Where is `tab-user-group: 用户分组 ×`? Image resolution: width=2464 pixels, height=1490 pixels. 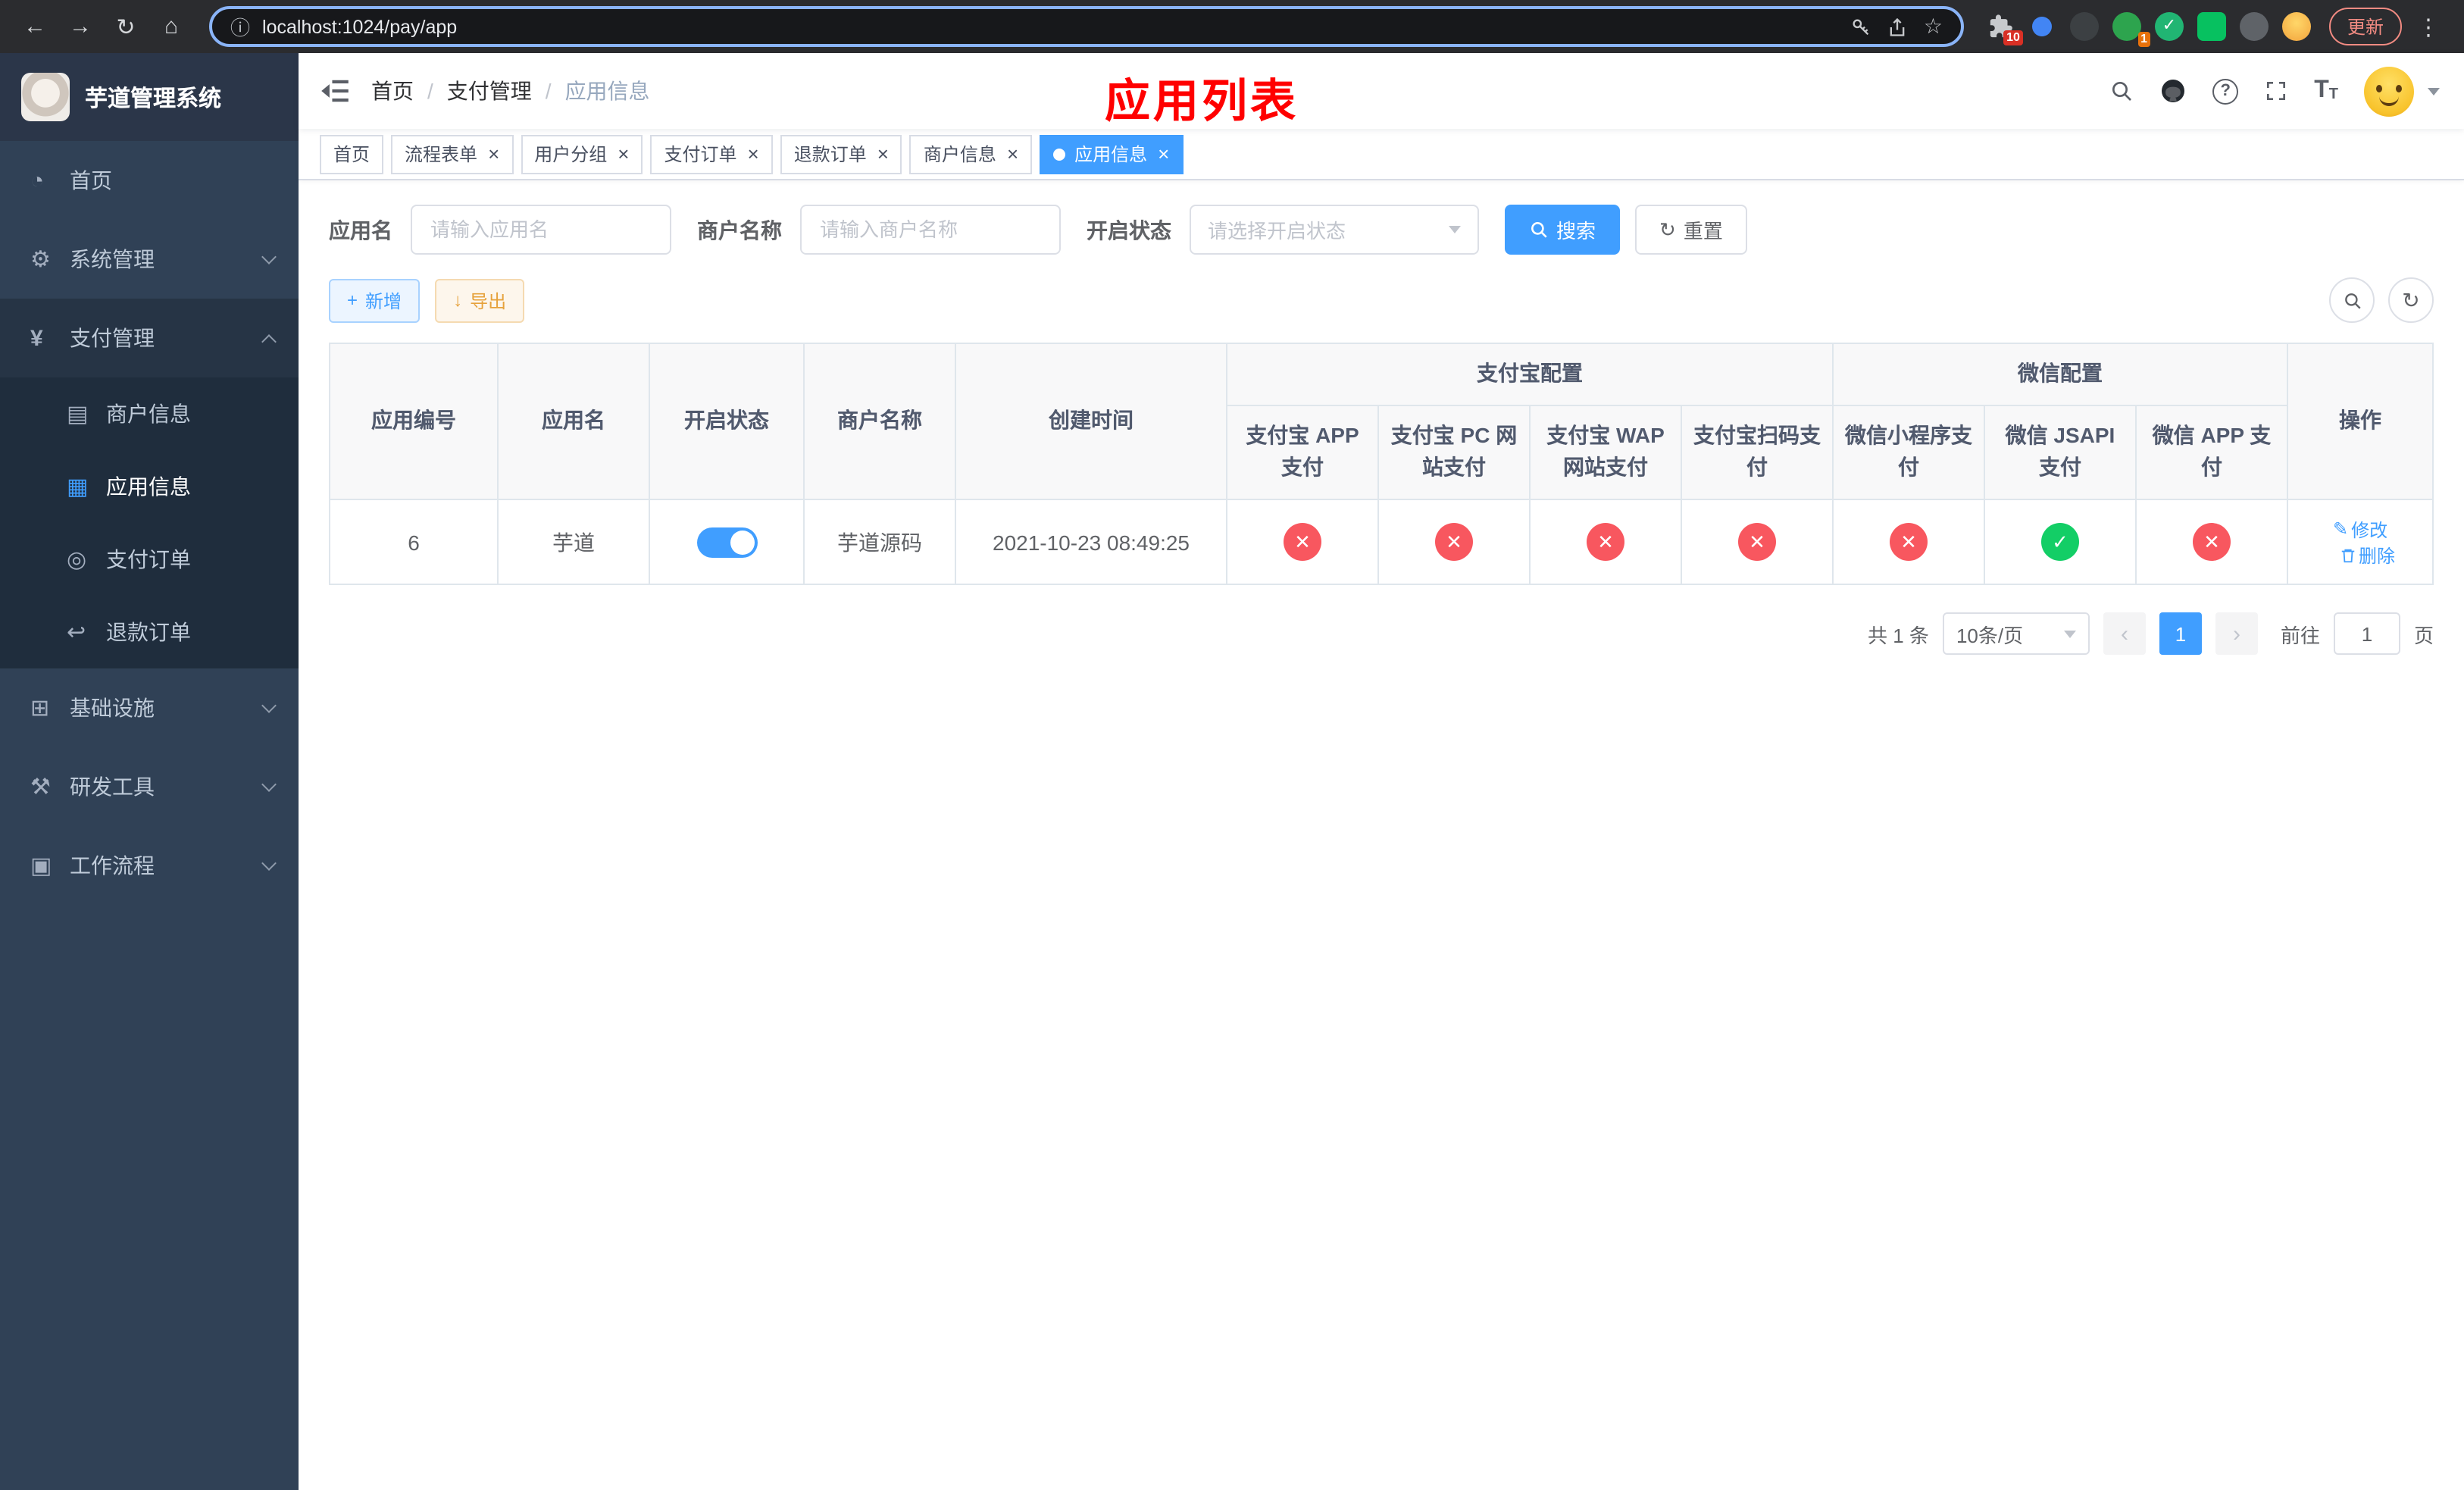
tab-user-group: 用户分组 × is located at coordinates (582, 154).